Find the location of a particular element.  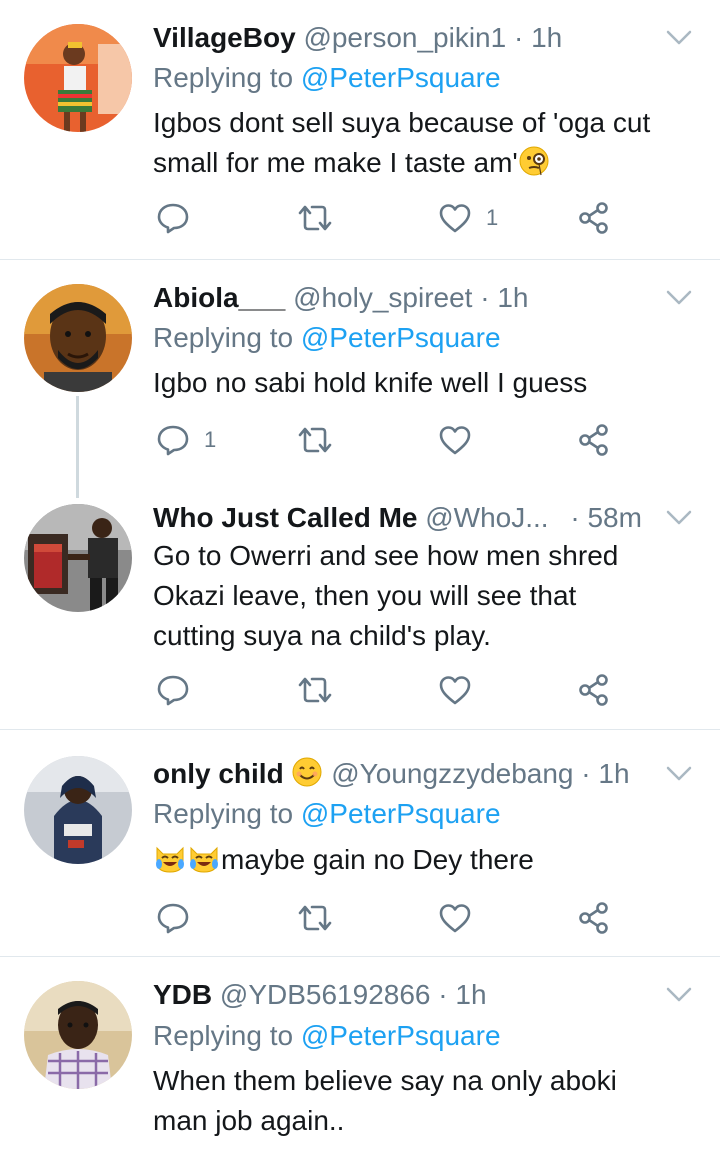

like-button: 1 is located at coordinates (468, 218).